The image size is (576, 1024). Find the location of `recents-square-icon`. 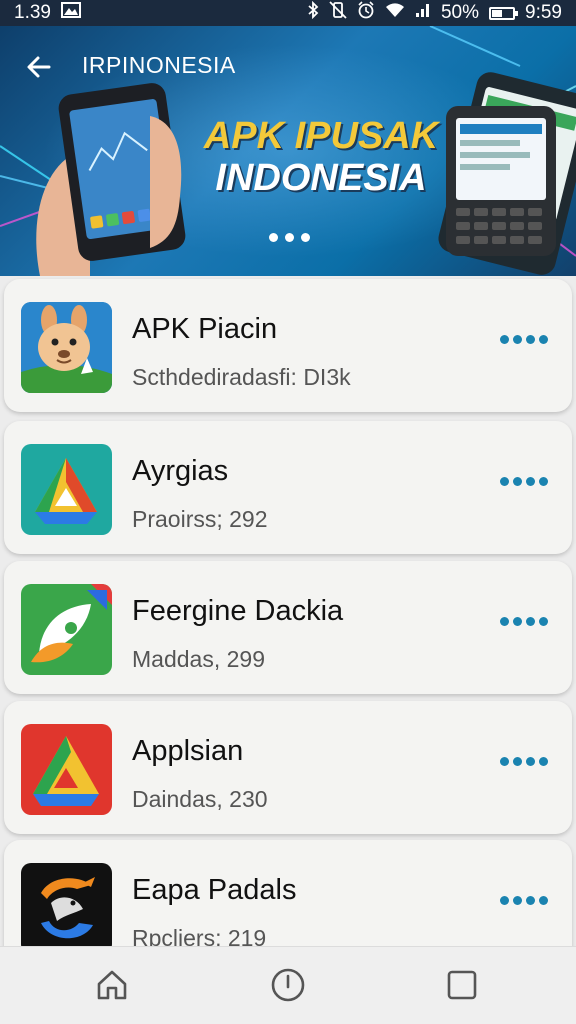

recents-square-icon is located at coordinates (462, 985).